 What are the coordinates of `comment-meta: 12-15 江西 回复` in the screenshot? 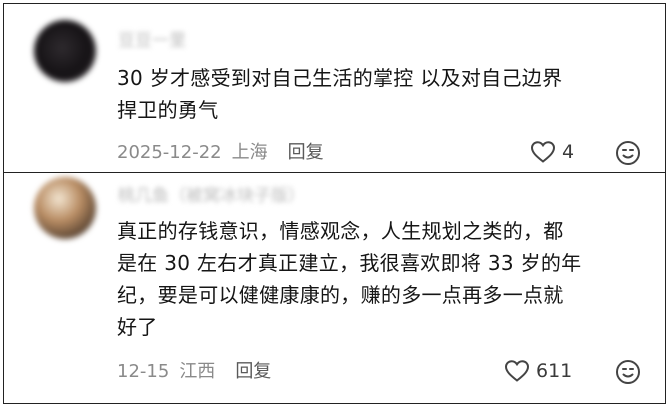 It's located at (199, 370).